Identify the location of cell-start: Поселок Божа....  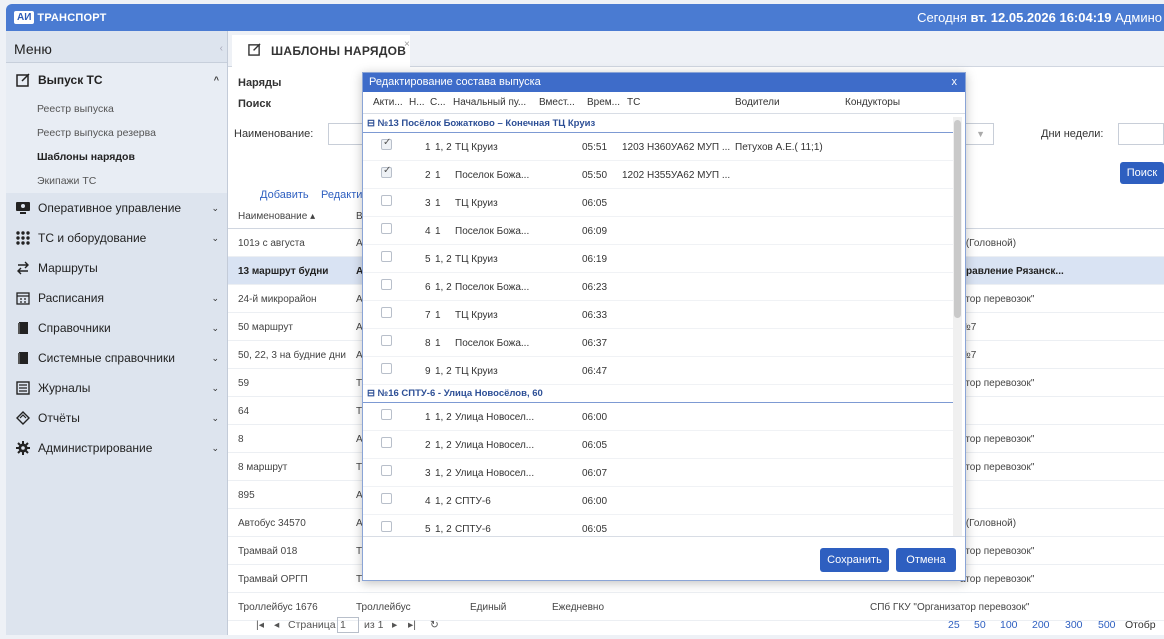
(492, 175).